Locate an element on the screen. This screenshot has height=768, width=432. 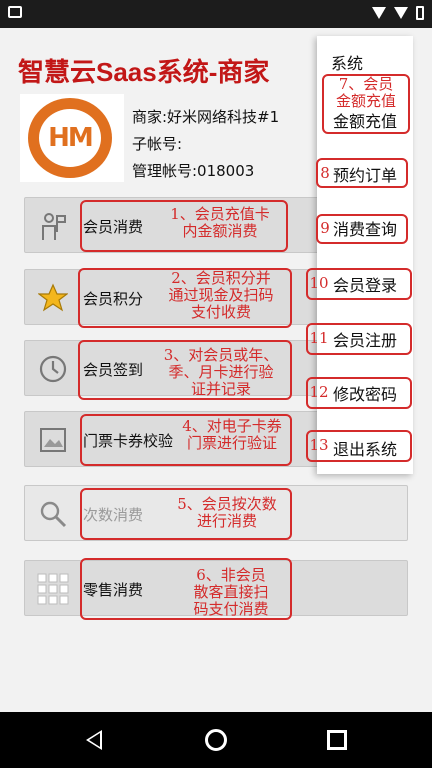
home-icon is located at coordinates (216, 740).